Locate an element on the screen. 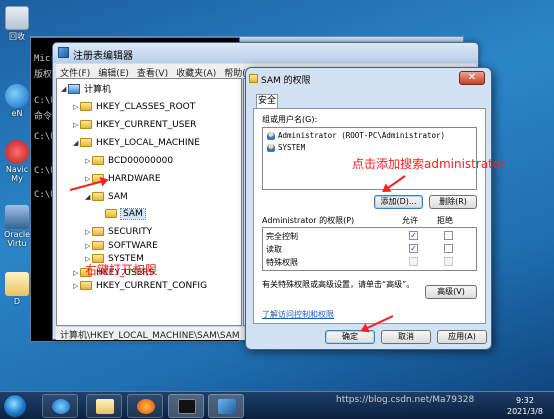  tree-item-label: SOFTWARE is located at coordinates (133, 245).